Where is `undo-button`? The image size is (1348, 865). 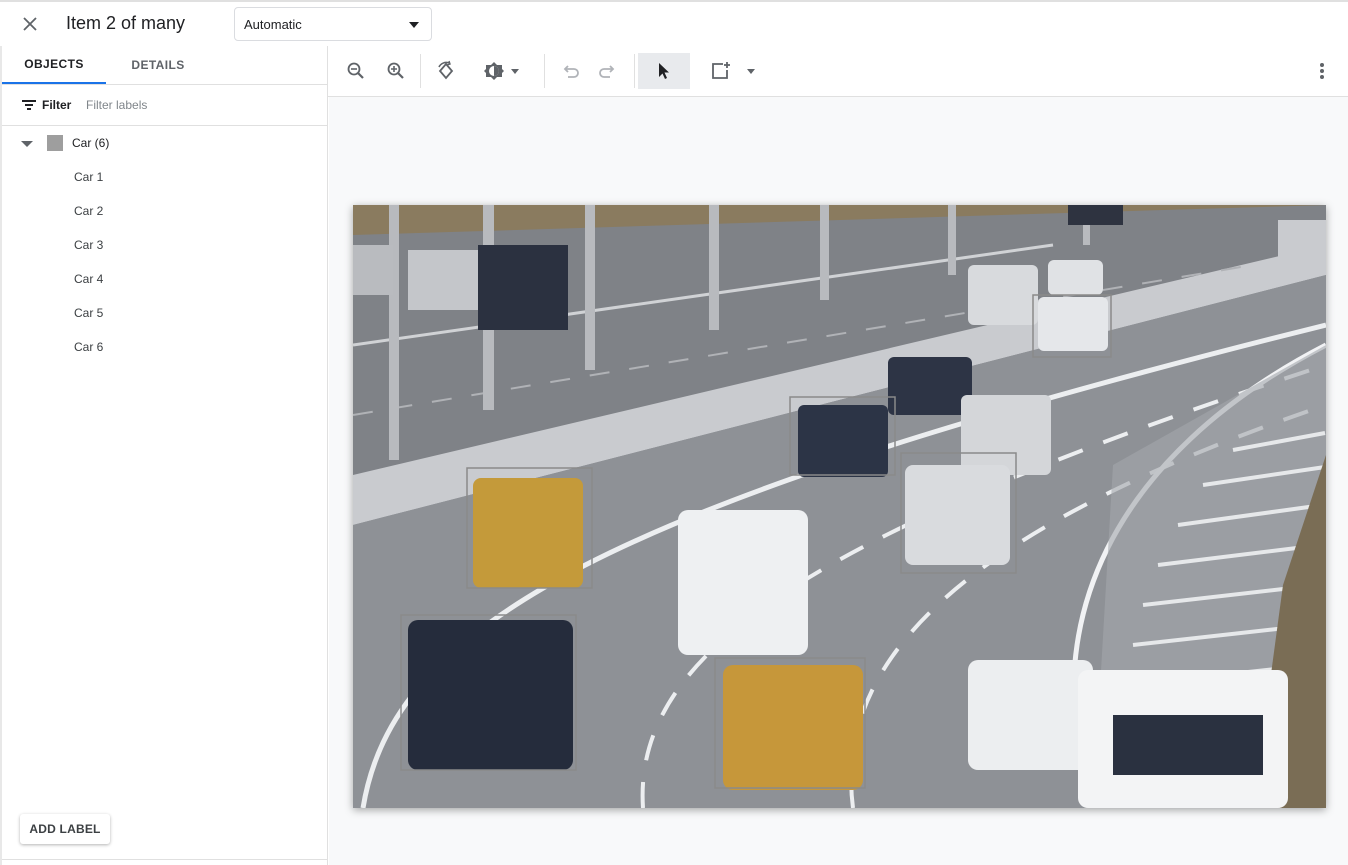
undo-button is located at coordinates (570, 71).